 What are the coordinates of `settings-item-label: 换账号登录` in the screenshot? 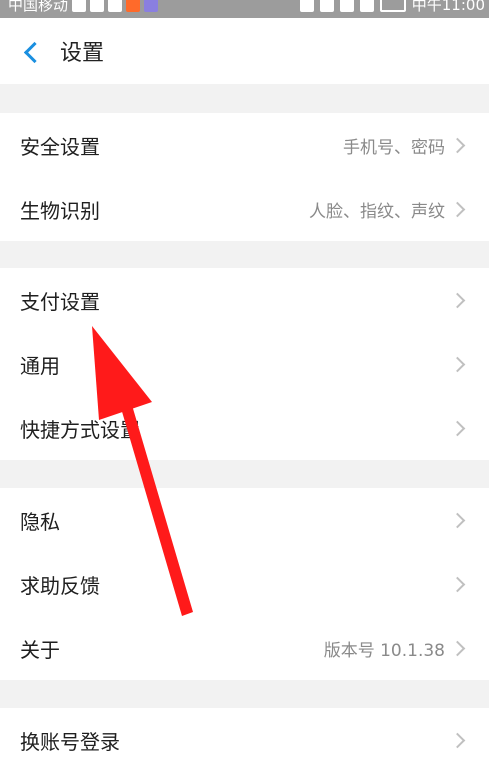 It's located at (70, 741).